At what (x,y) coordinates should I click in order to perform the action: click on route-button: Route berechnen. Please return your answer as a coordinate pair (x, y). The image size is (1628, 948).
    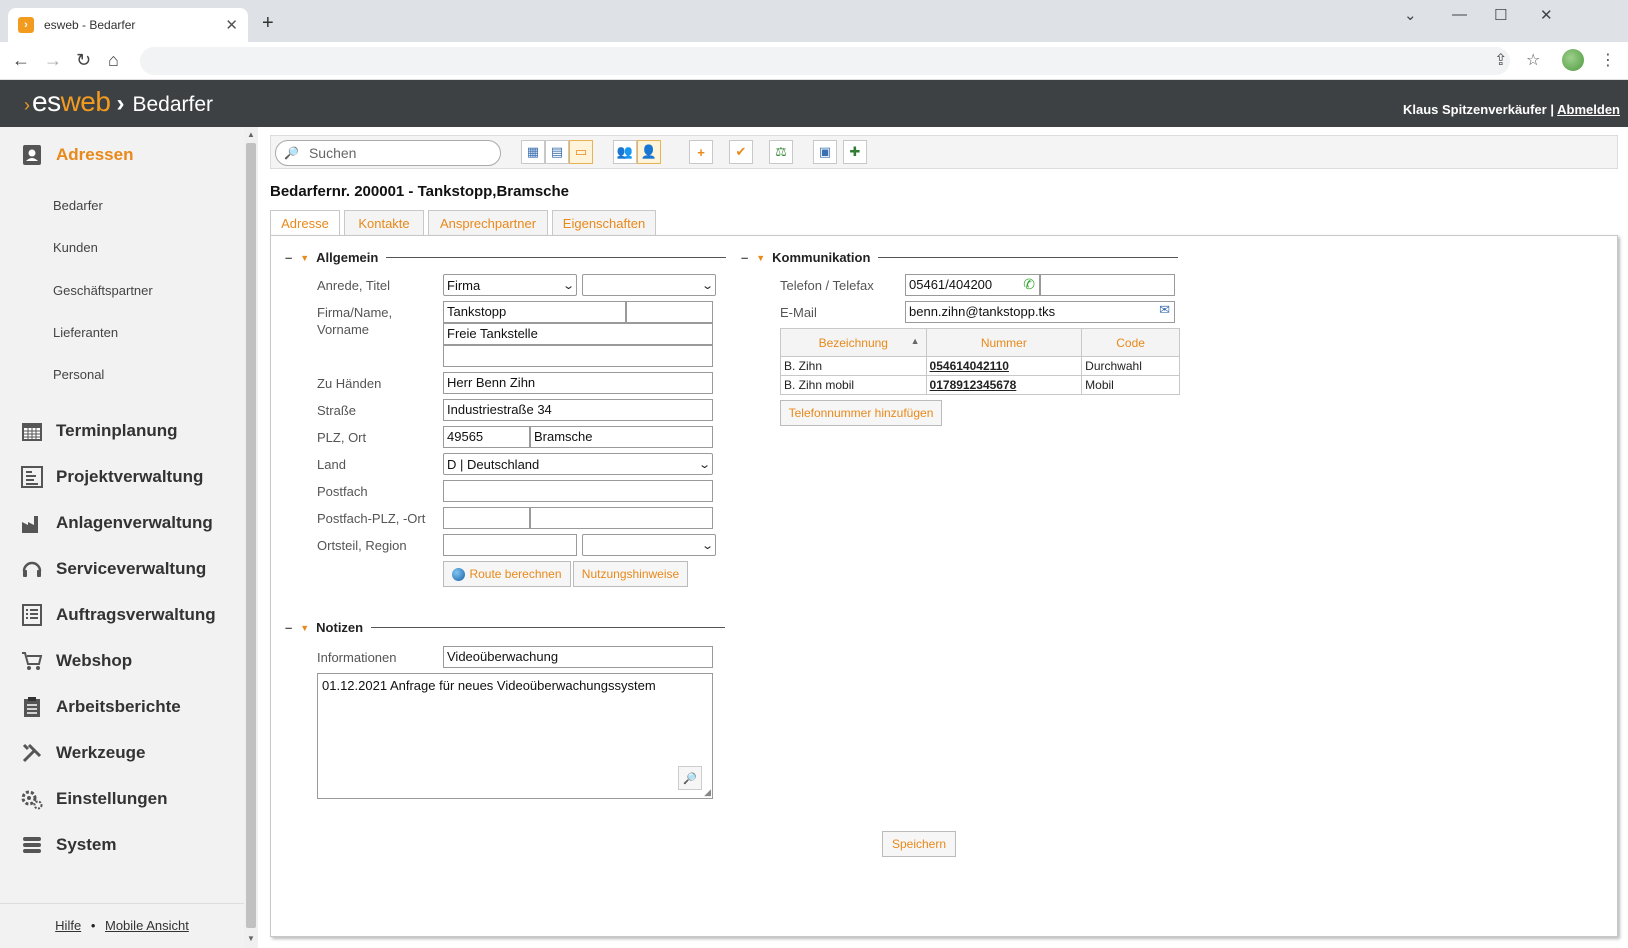
    Looking at the image, I should click on (507, 574).